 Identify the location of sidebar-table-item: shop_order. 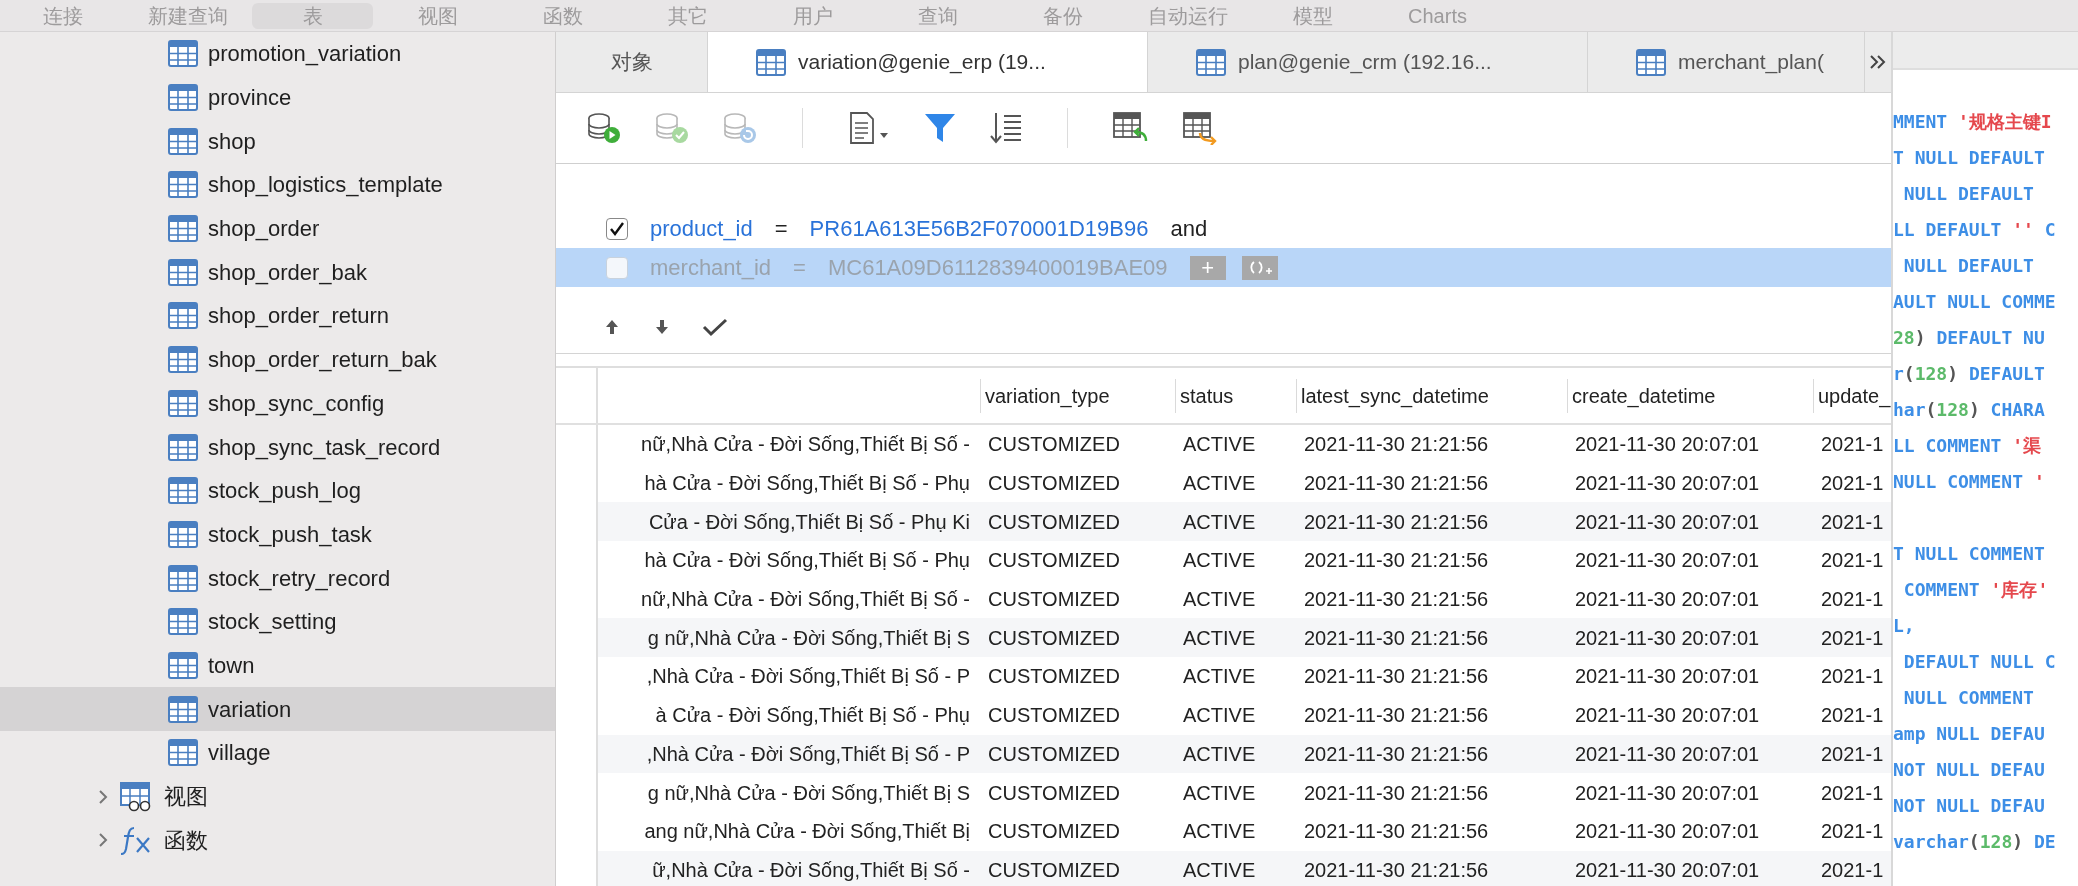
(277, 228).